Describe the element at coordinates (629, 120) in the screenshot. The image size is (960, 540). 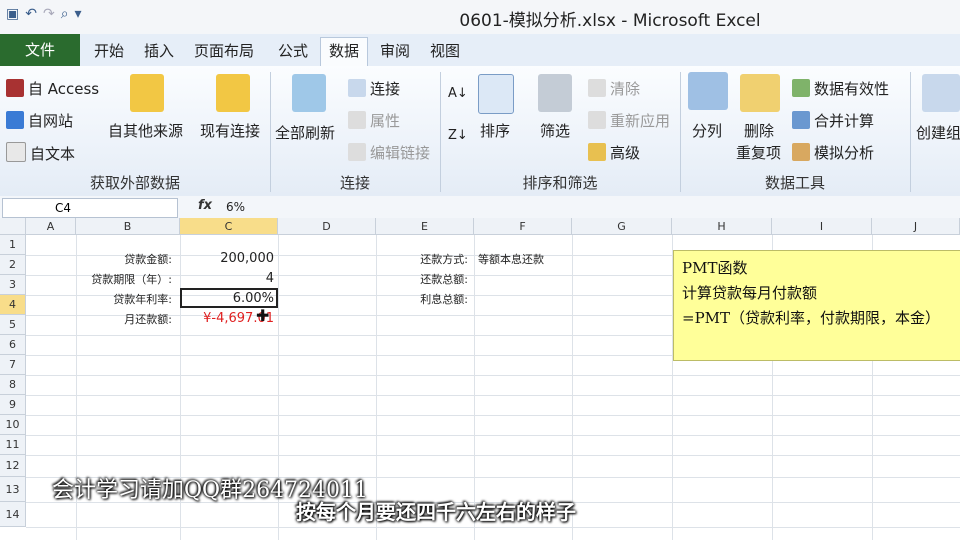
I see `reapply-button: 重新应用` at that location.